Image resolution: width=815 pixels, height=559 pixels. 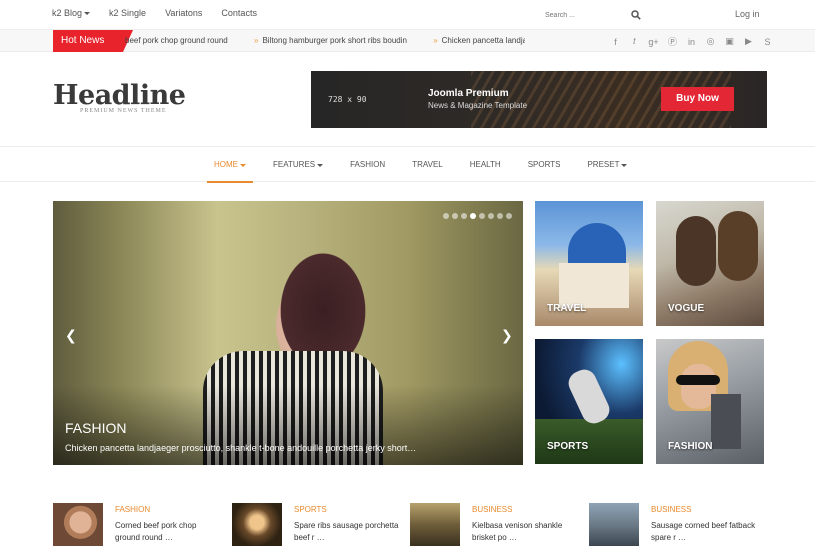 I want to click on nav-label: FASHION, so click(x=368, y=164).